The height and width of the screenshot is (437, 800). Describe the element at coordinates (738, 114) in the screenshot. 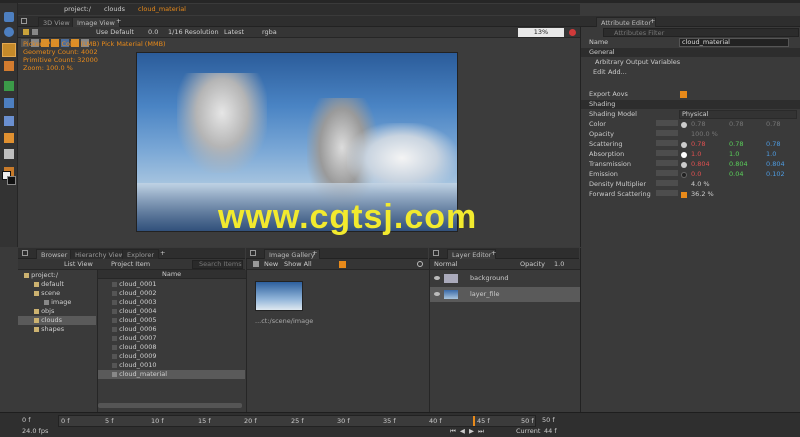

I see `shading-model-dropdown: Physical` at that location.